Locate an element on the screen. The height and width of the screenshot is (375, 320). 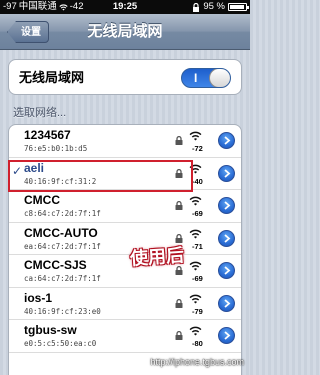
selected-checkmark: ✓ is located at coordinates (17, 170).